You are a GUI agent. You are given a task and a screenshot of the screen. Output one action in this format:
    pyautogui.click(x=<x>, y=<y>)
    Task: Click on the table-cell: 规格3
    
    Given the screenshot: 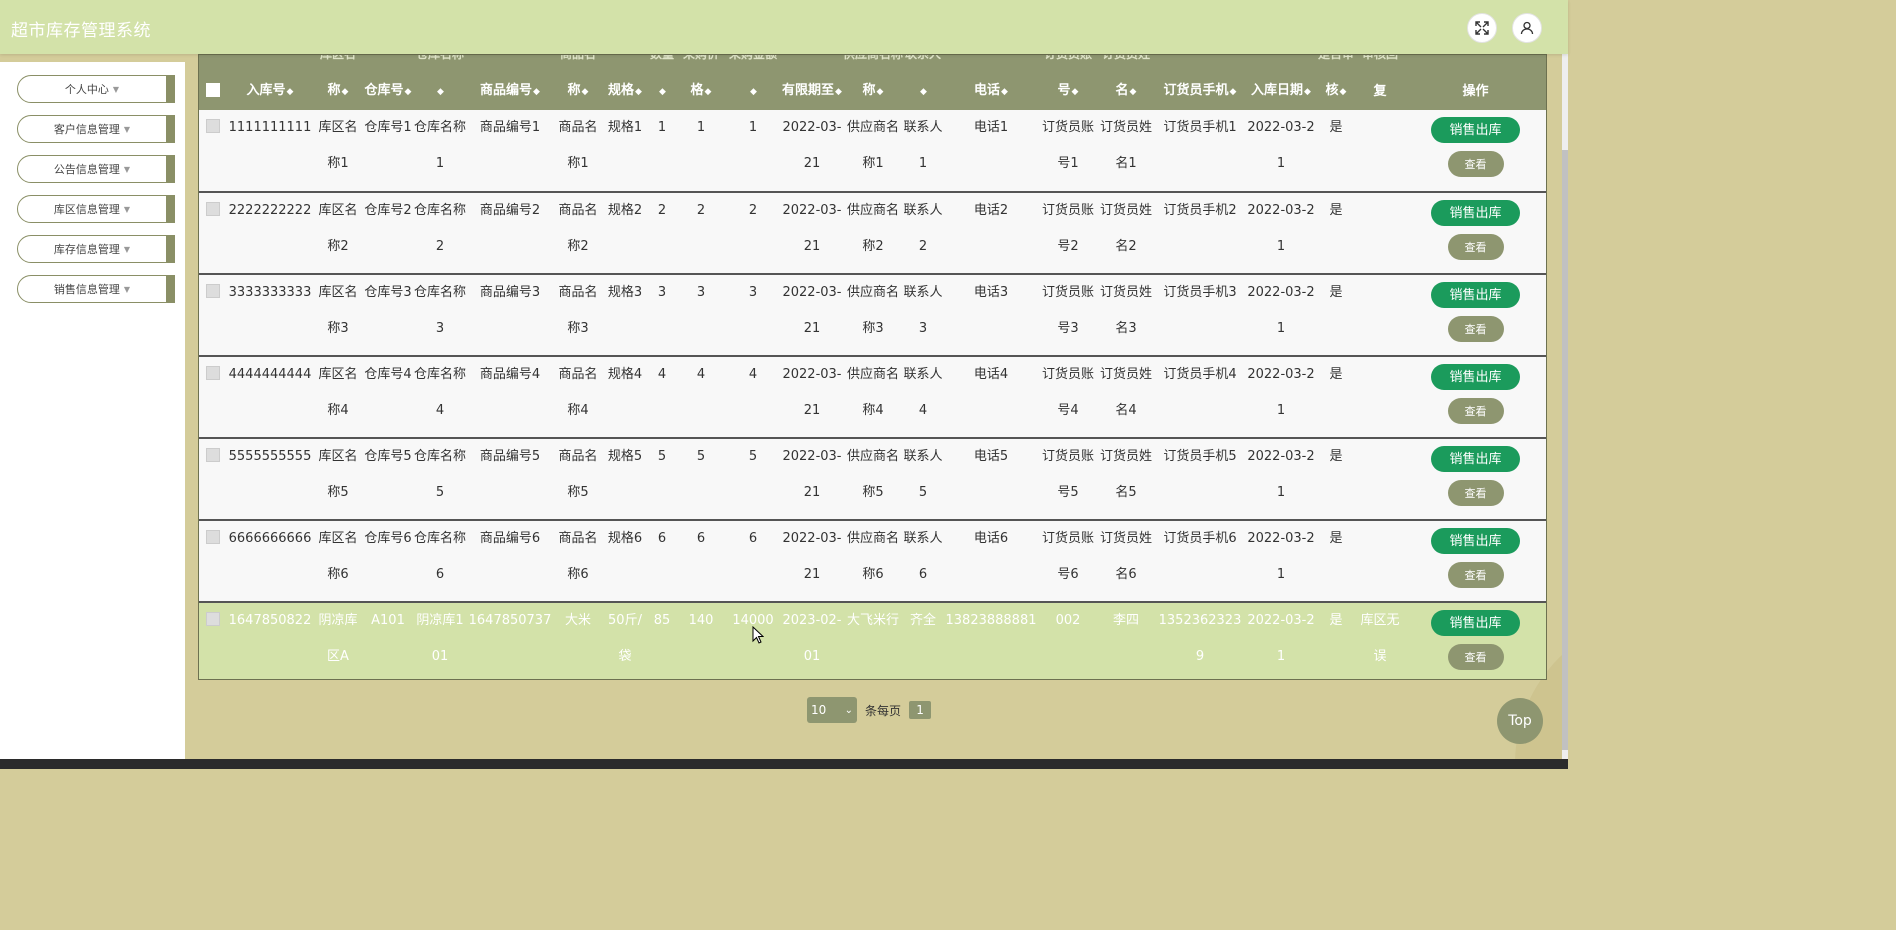 What is the action you would take?
    pyautogui.click(x=625, y=315)
    